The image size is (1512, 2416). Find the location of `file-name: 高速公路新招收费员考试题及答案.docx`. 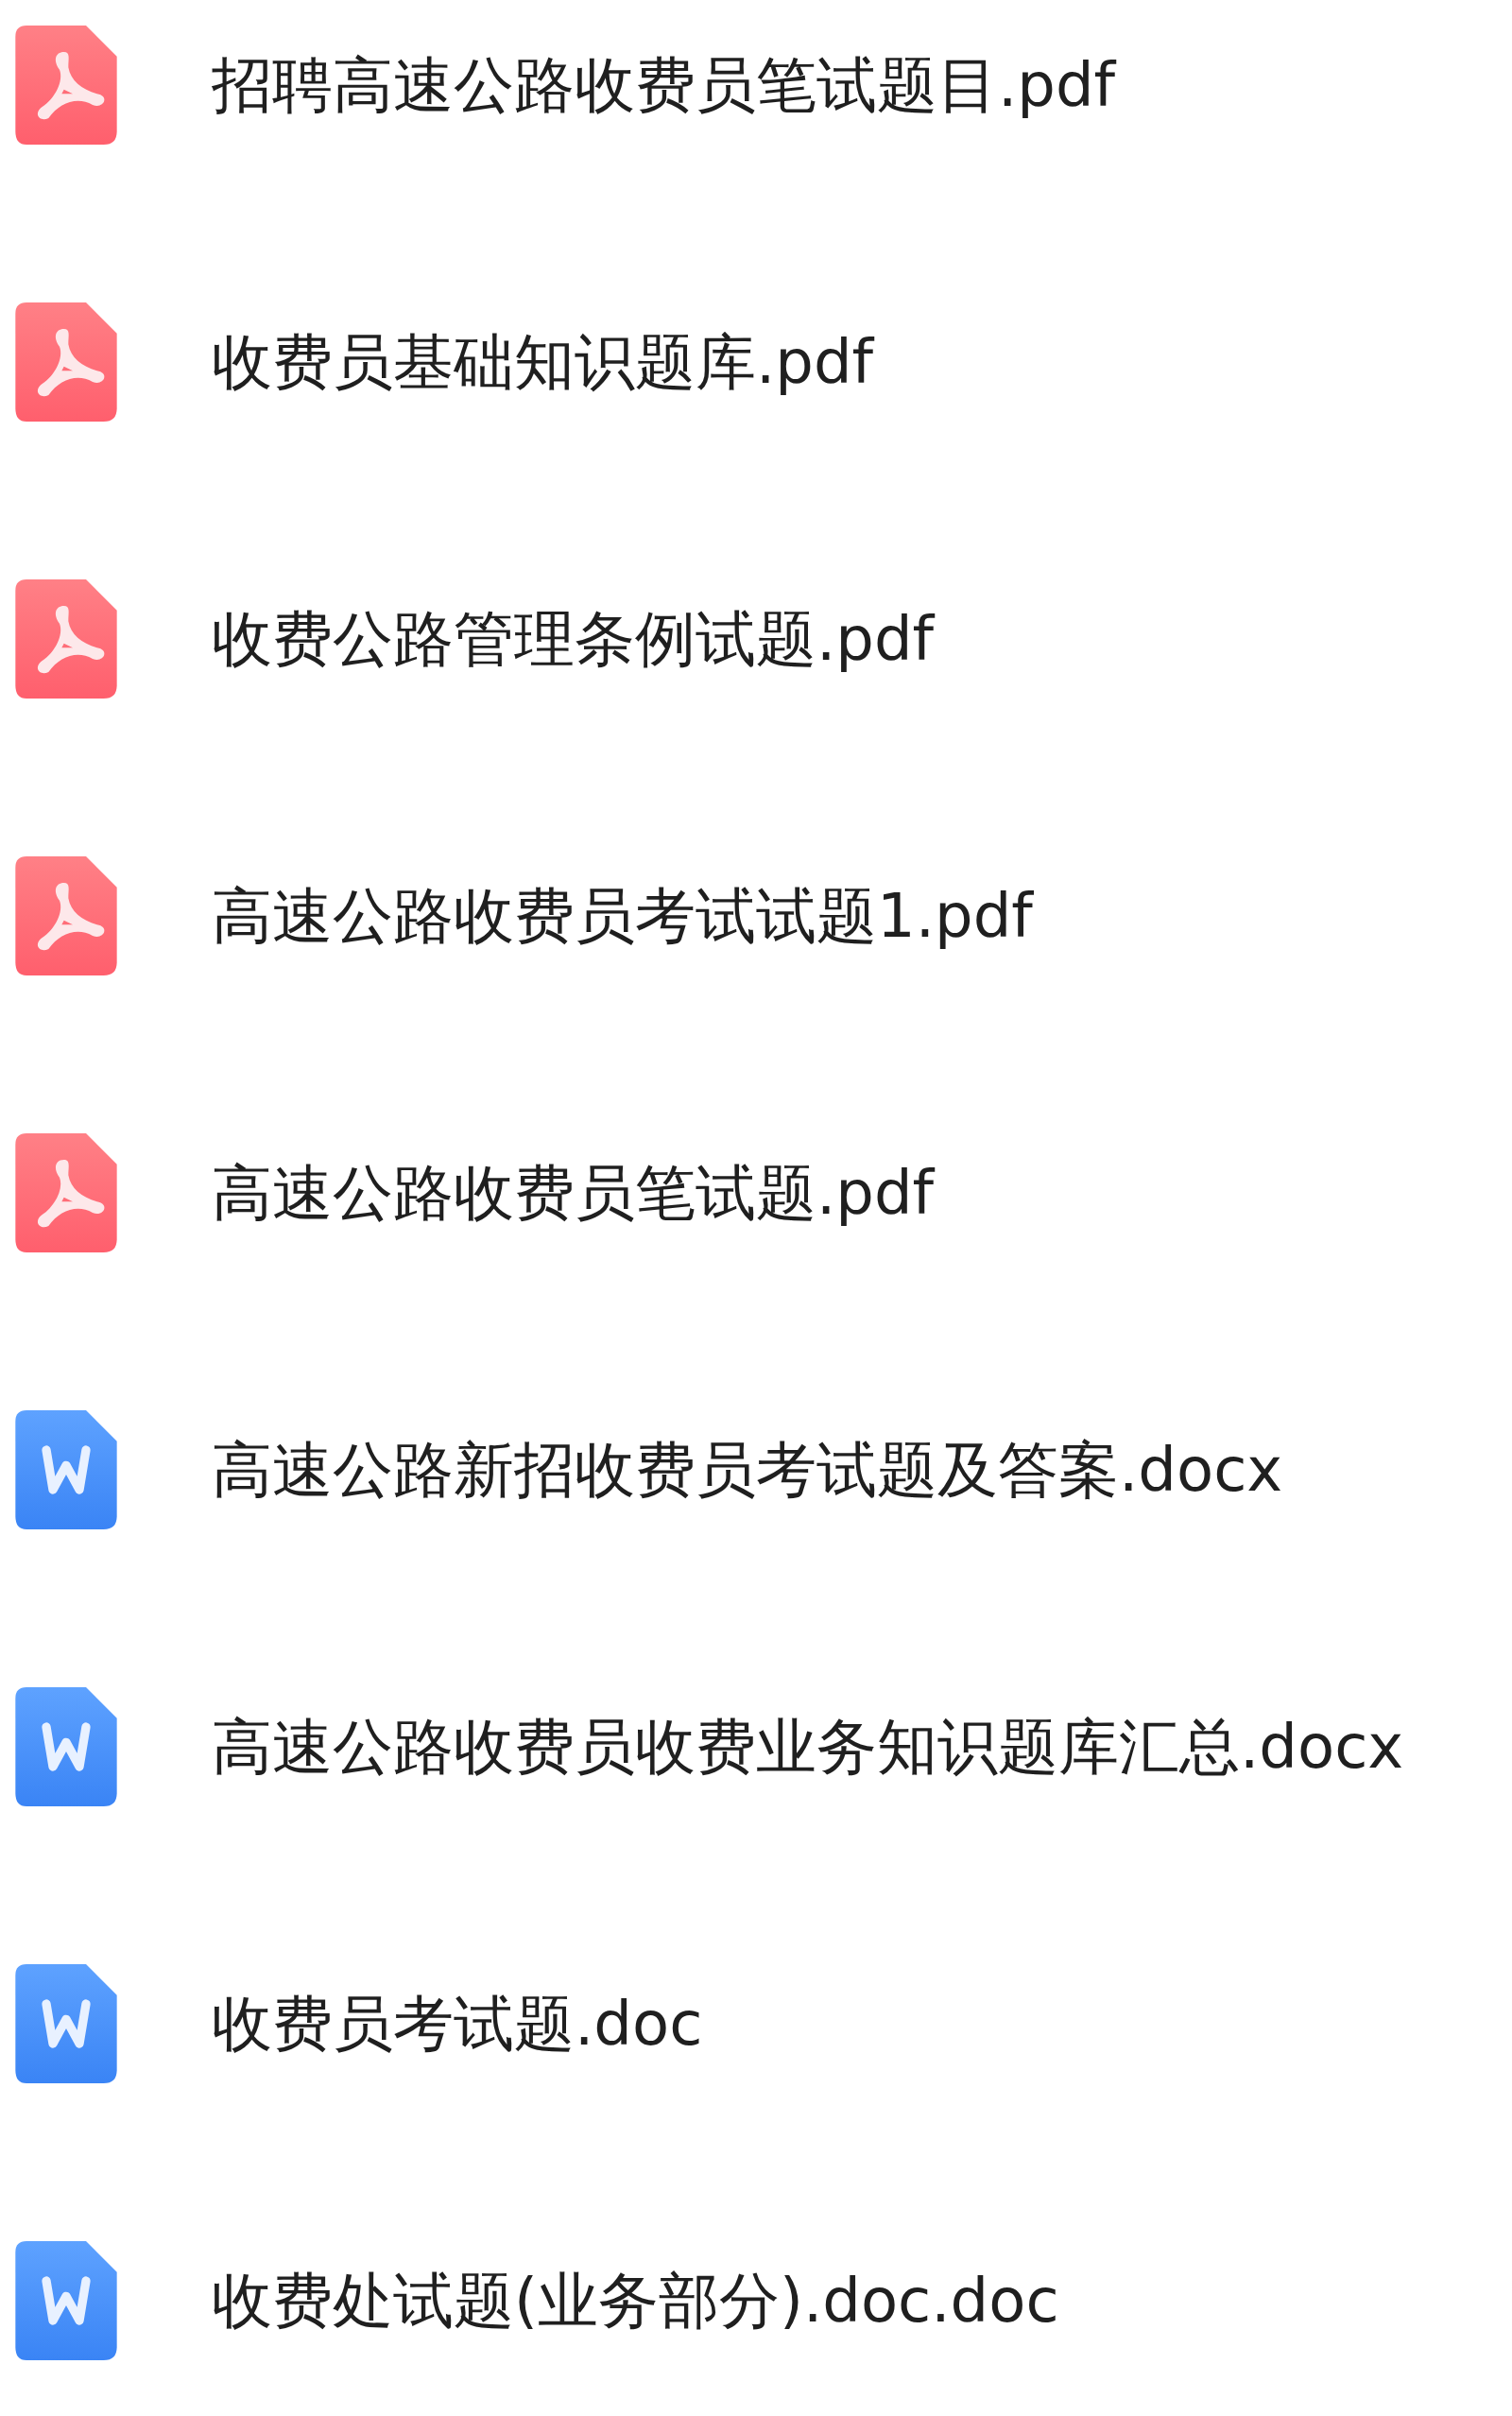

file-name: 高速公路新招收费员考试题及答案.docx is located at coordinates (747, 1470).